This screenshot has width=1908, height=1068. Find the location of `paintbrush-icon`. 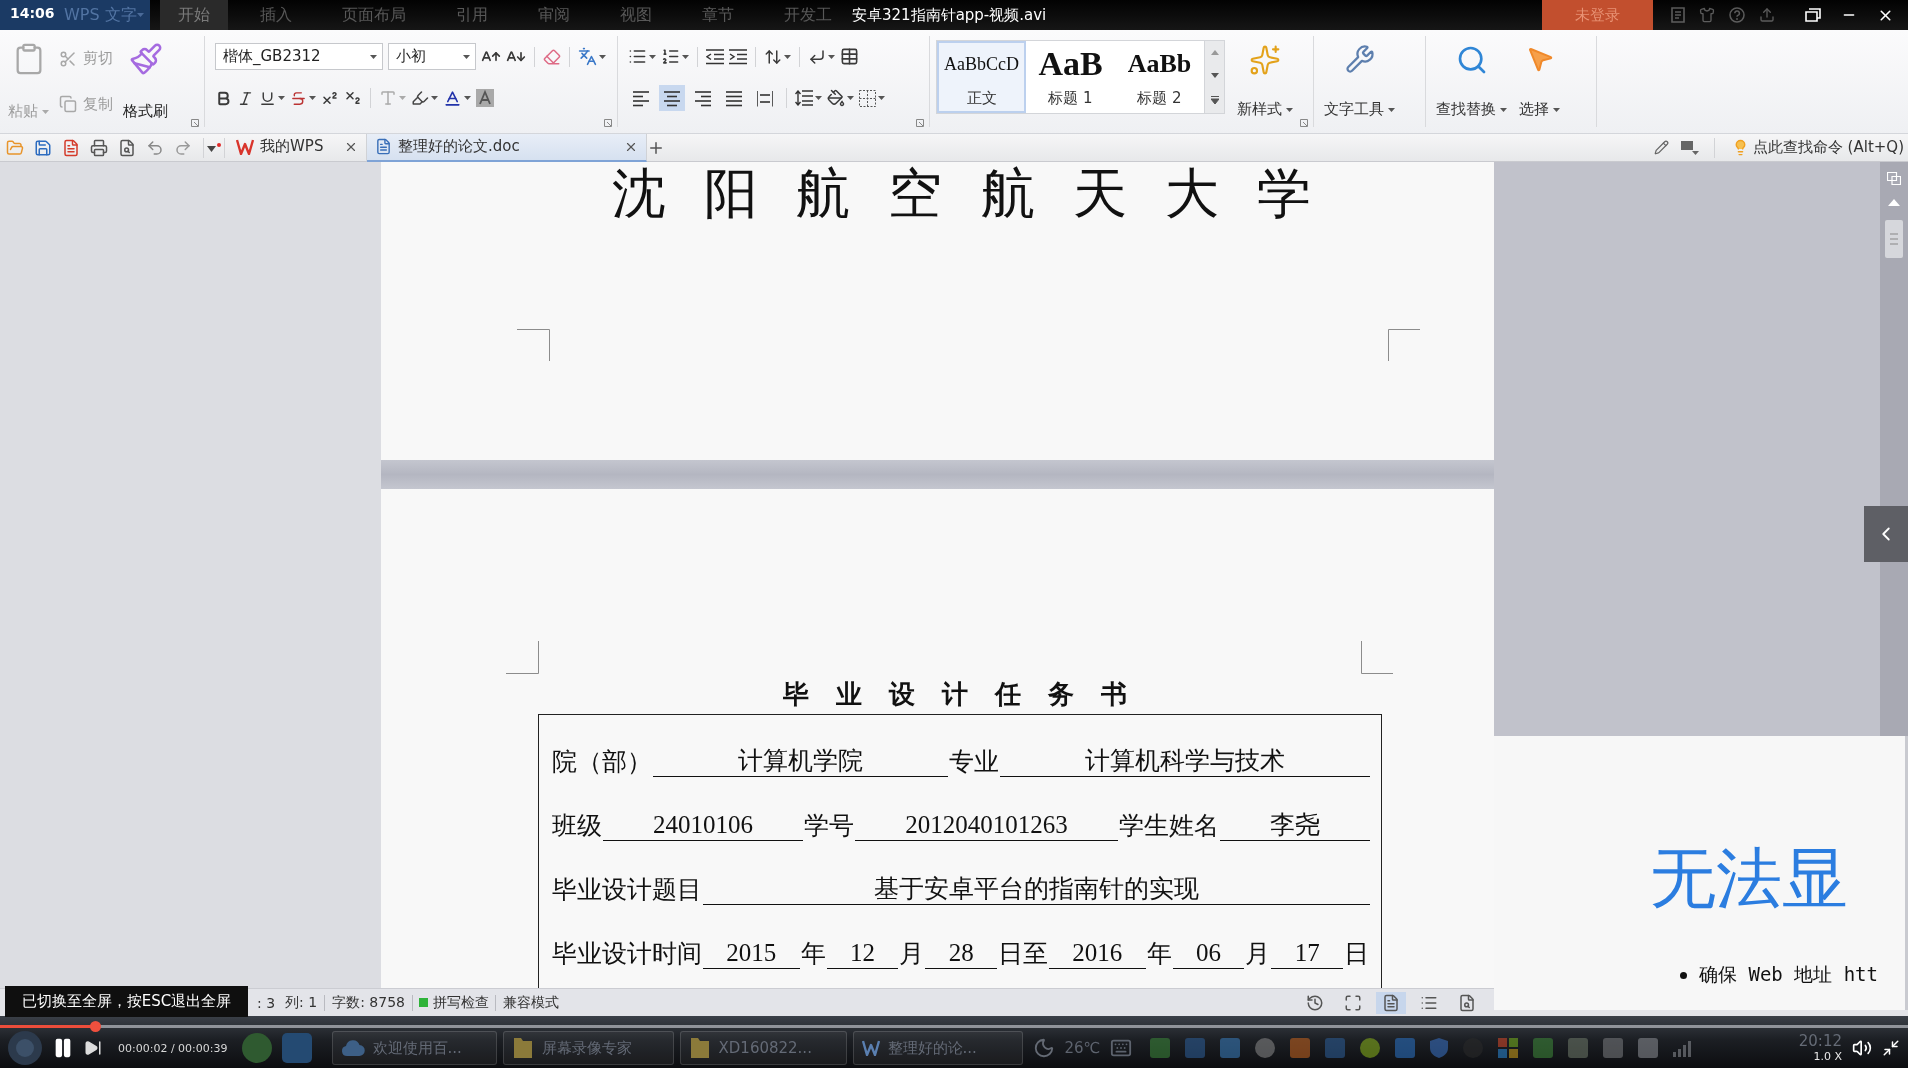

paintbrush-icon is located at coordinates (145, 59).